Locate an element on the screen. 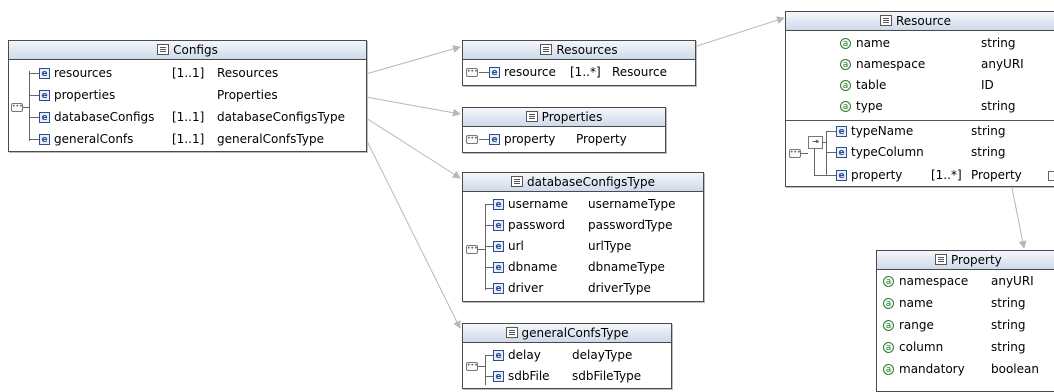 The image size is (1054, 392). resources-box: Resources ••• e resource [1..*] Resource is located at coordinates (579, 63).